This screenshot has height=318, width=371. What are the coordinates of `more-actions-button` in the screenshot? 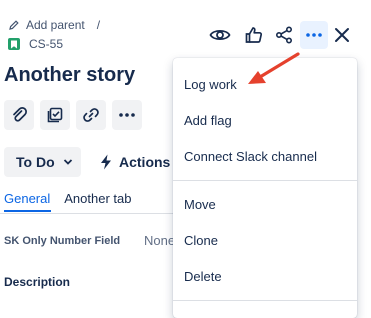 It's located at (314, 35).